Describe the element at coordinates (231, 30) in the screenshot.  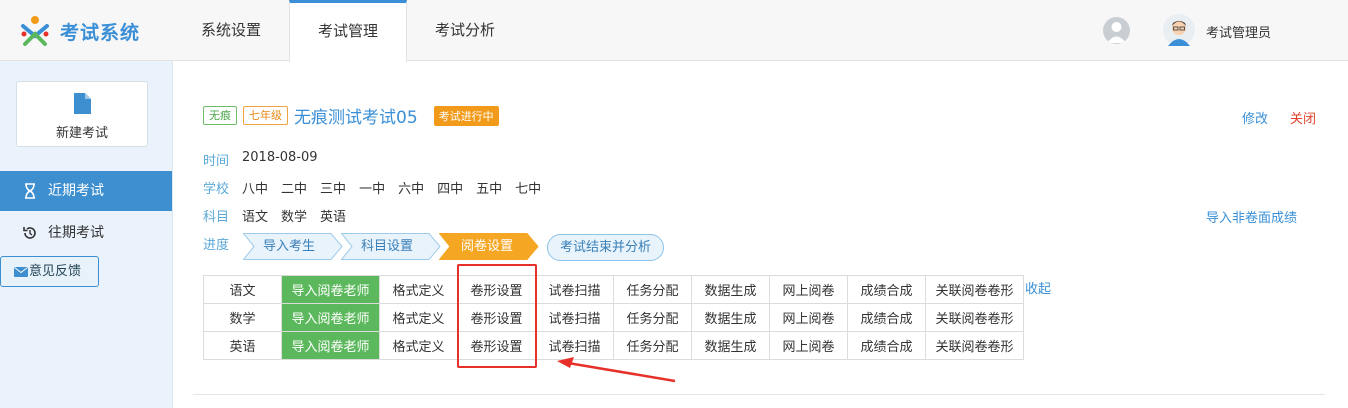
I see `nav-system-settings: 系统设置` at that location.